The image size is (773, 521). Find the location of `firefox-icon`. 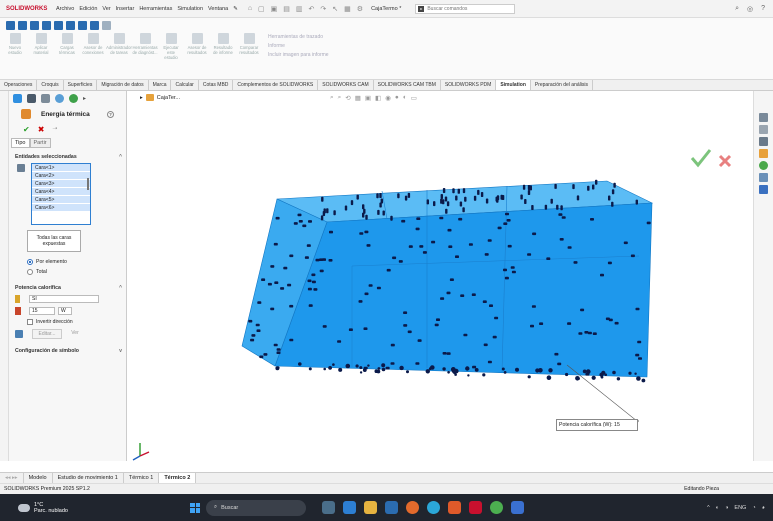

firefox-icon is located at coordinates (412, 507).